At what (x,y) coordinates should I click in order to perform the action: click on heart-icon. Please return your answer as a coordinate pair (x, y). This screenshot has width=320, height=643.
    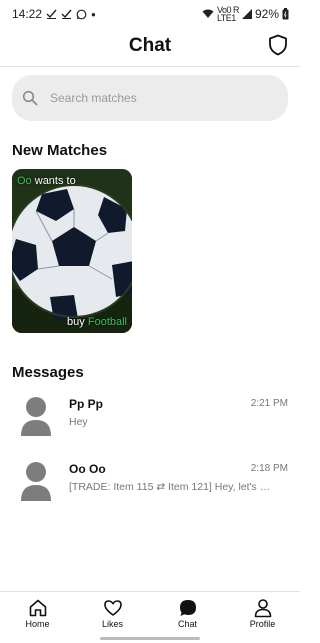
    Looking at the image, I should click on (112, 608).